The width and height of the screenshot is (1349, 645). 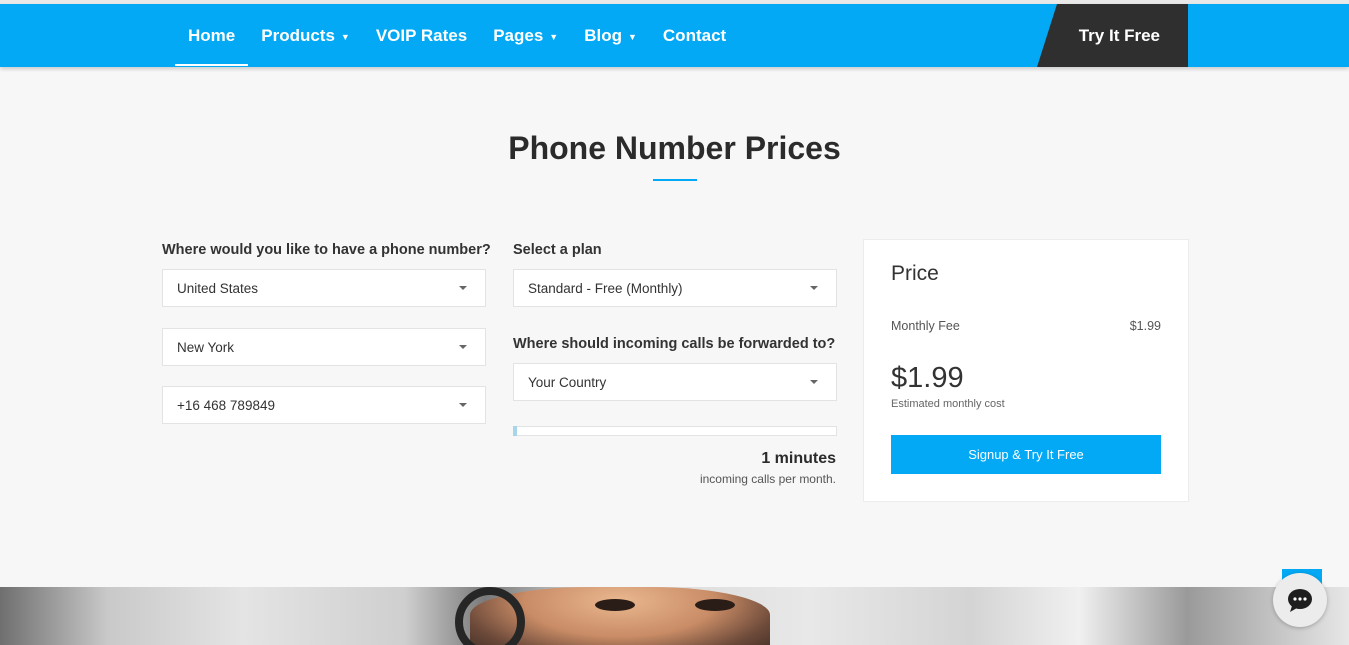 What do you see at coordinates (298, 35) in the screenshot?
I see `nav-item-label: Products` at bounding box center [298, 35].